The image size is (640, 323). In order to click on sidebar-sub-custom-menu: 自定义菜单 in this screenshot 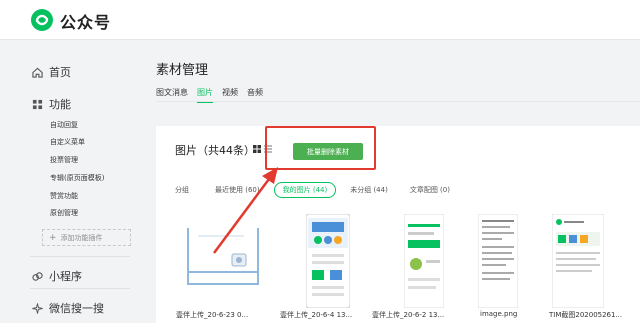, I will do `click(67, 142)`.